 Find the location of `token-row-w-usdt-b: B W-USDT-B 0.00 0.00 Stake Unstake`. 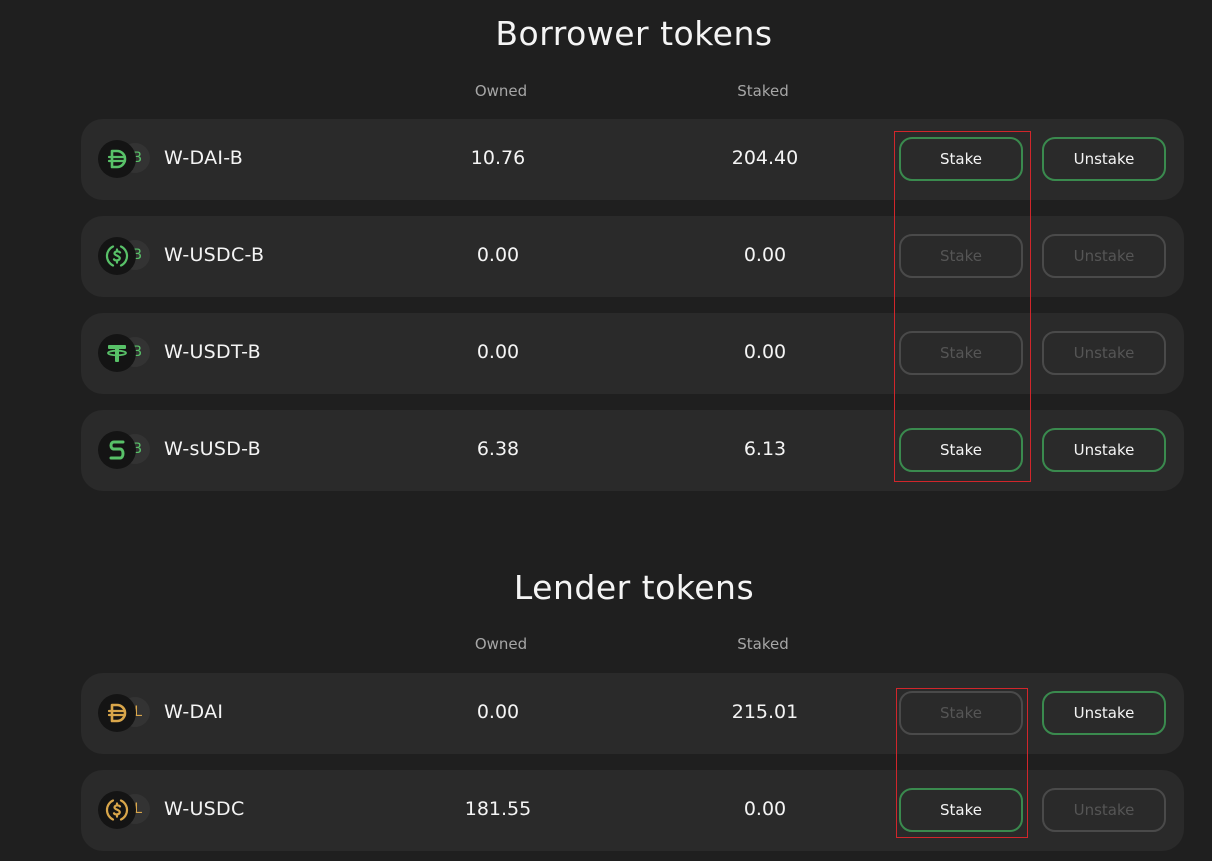

token-row-w-usdt-b: B W-USDT-B 0.00 0.00 Stake Unstake is located at coordinates (632, 353).